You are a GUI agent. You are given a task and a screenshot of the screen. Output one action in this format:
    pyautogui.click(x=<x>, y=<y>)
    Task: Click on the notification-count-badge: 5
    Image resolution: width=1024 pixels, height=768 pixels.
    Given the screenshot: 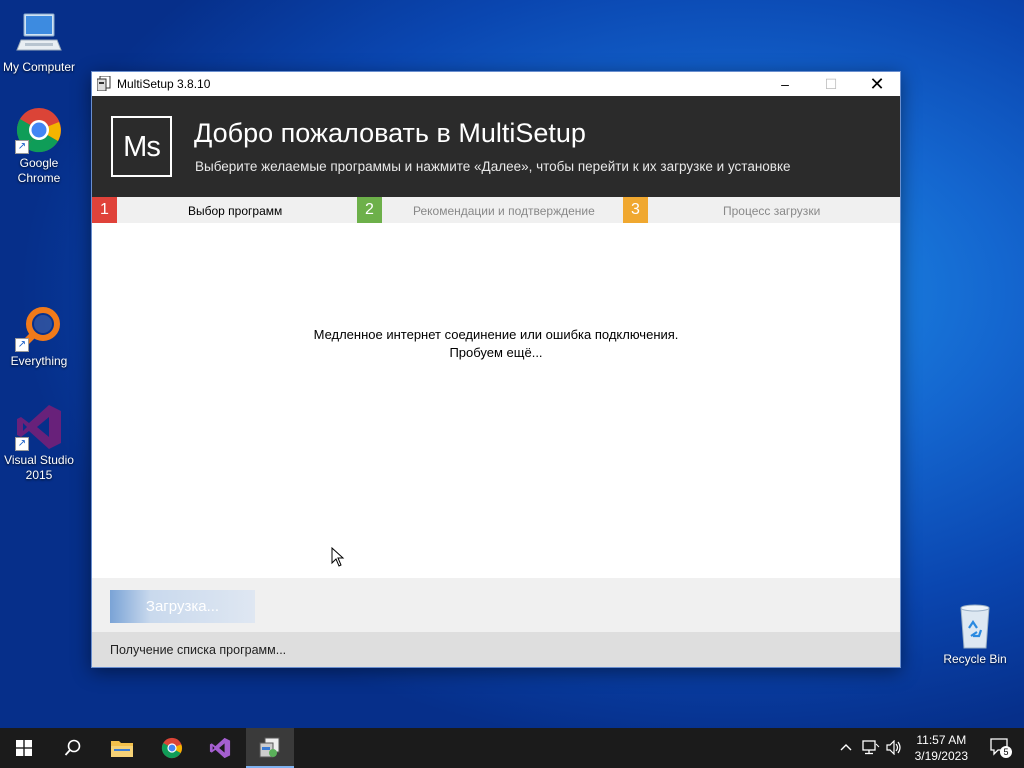 What is the action you would take?
    pyautogui.click(x=1006, y=752)
    